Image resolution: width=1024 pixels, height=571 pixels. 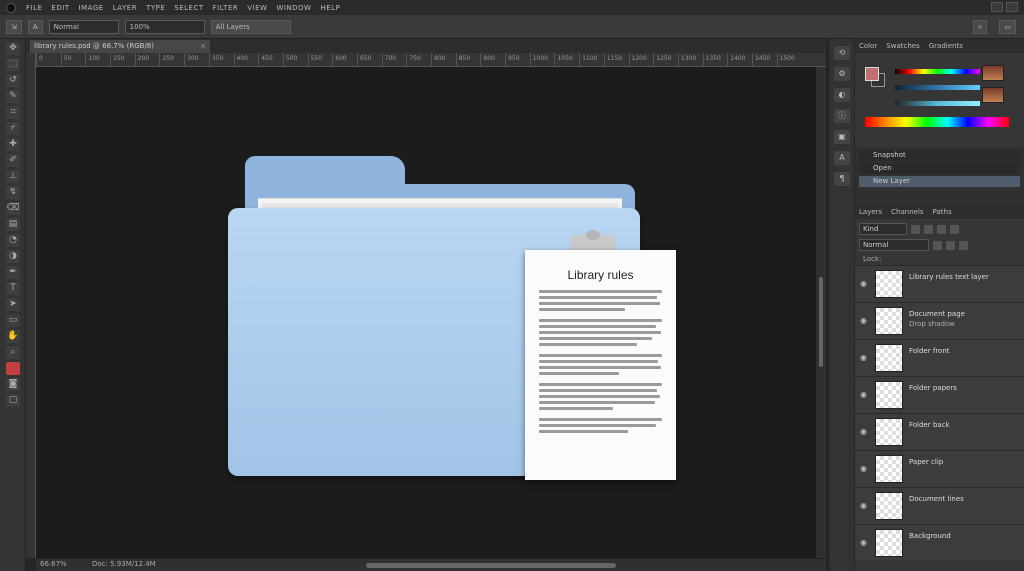 What do you see at coordinates (937, 245) in the screenshot?
I see `lock-pixels-icon` at bounding box center [937, 245].